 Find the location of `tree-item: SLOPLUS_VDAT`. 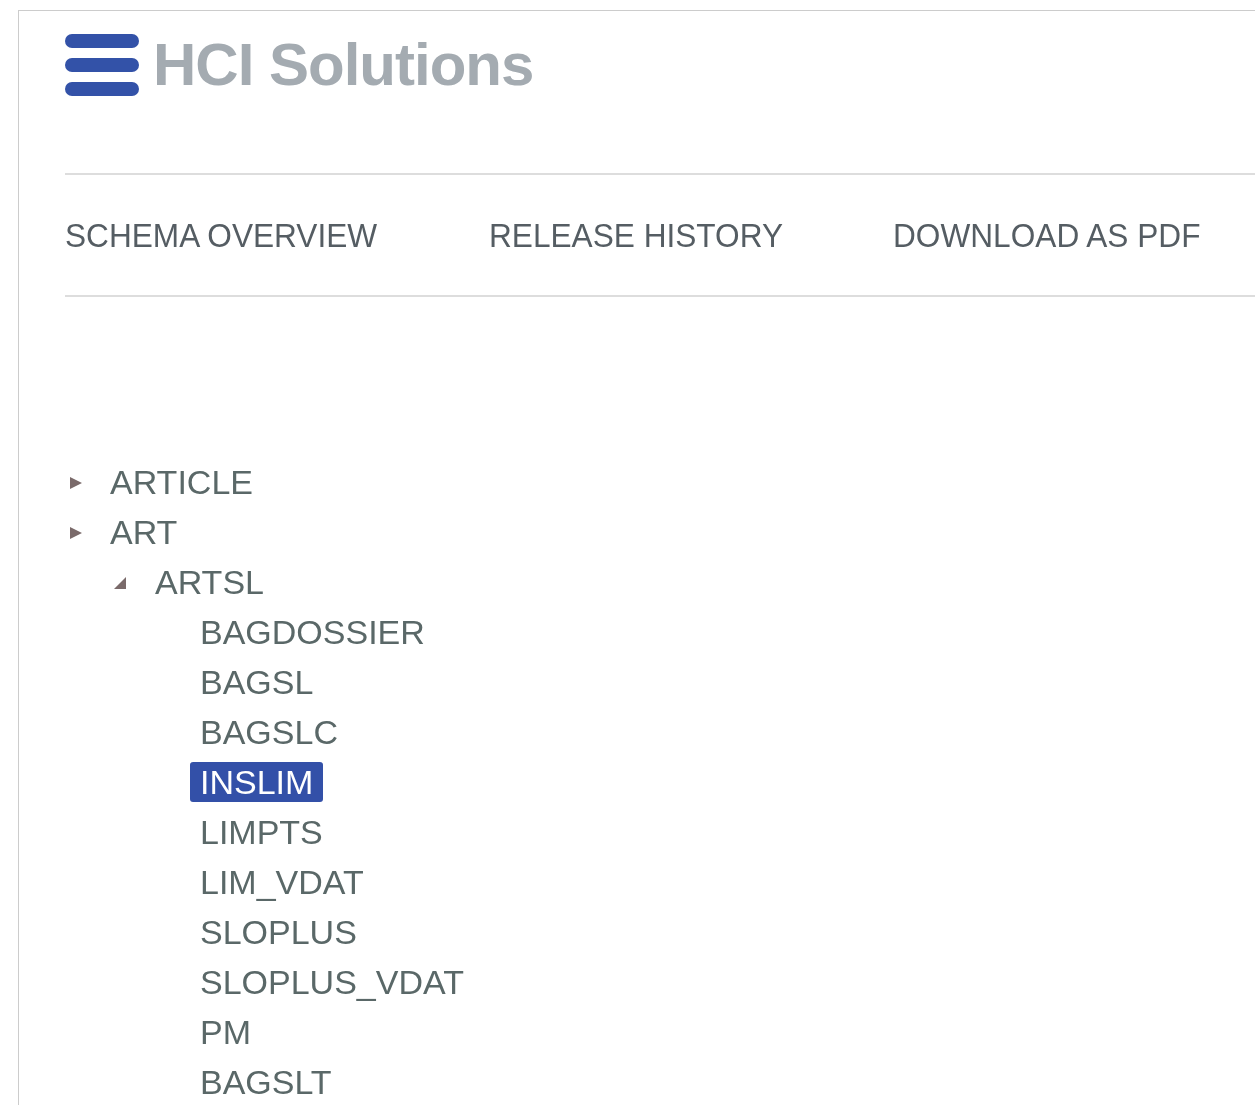

tree-item: SLOPLUS_VDAT is located at coordinates (332, 982).